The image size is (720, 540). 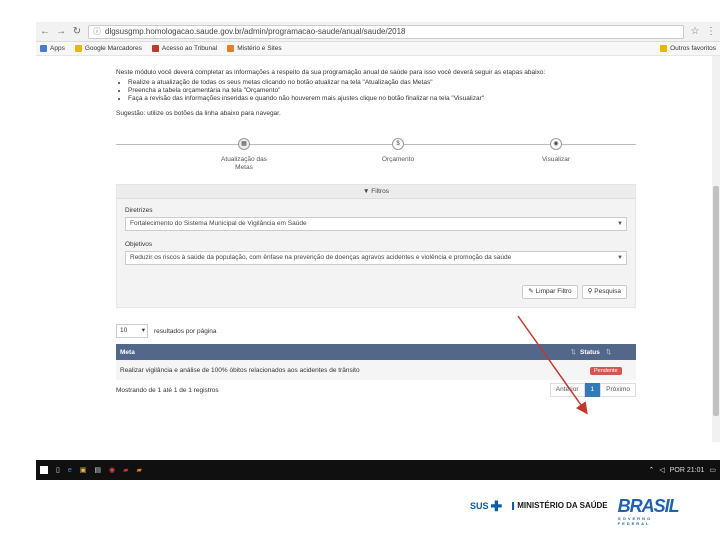 I want to click on per-page-select: 10 ▾, so click(x=132, y=331).